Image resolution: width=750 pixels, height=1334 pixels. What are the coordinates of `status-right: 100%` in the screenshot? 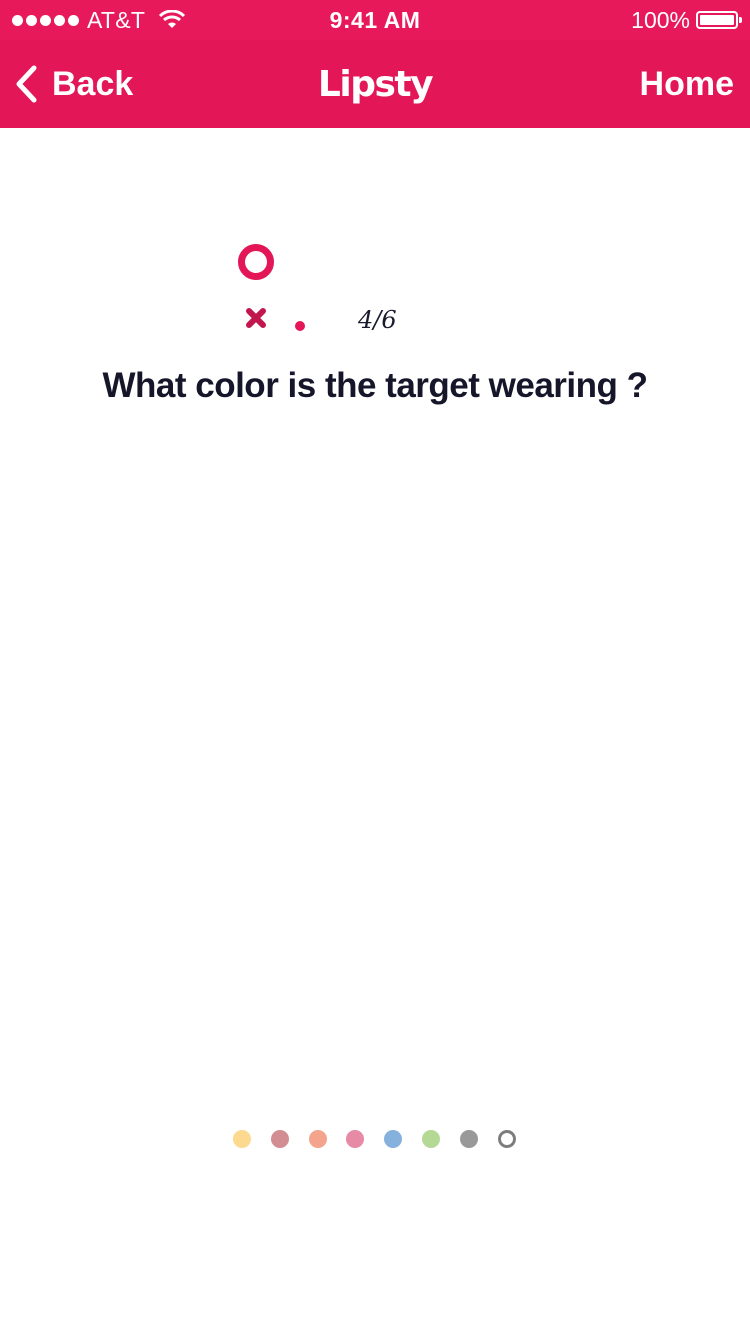 It's located at (686, 20).